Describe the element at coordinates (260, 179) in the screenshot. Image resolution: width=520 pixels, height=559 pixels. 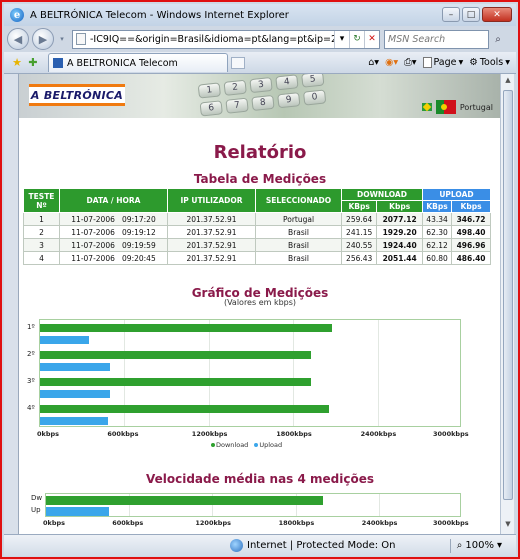
I see `table-title: Tabela de Medições` at that location.